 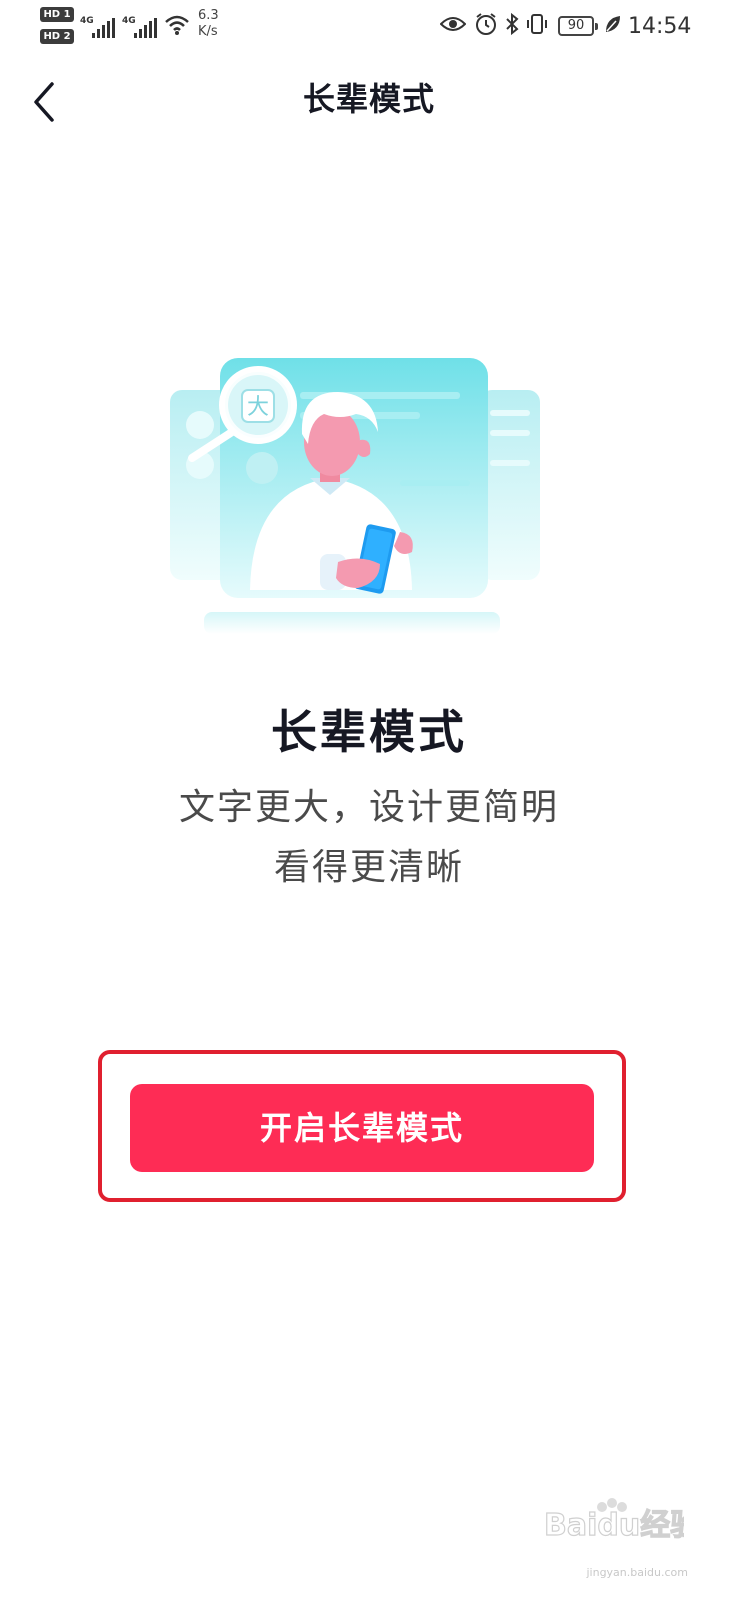 What do you see at coordinates (637, 1572) in the screenshot?
I see `watermark-url: jingyan.baidu.com` at bounding box center [637, 1572].